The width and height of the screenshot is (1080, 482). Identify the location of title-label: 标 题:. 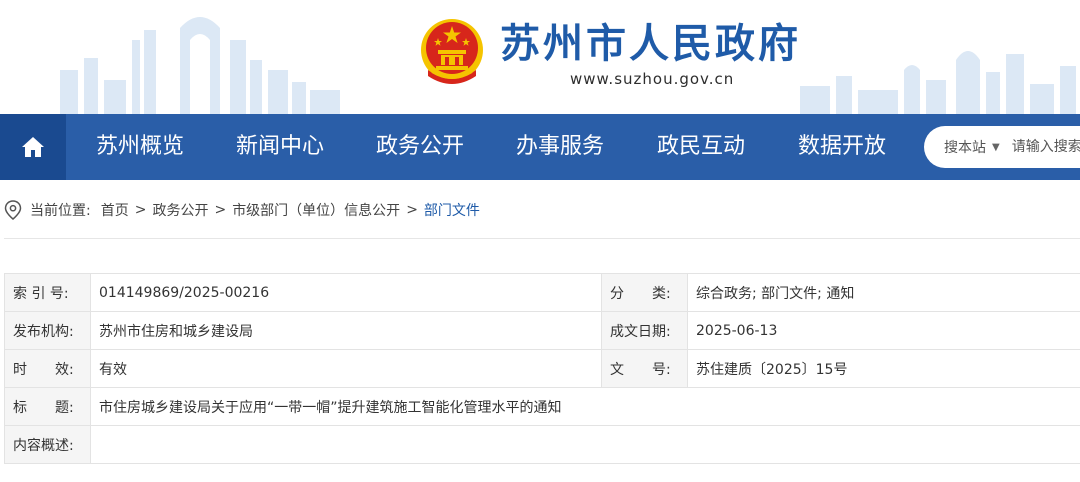
(47, 406).